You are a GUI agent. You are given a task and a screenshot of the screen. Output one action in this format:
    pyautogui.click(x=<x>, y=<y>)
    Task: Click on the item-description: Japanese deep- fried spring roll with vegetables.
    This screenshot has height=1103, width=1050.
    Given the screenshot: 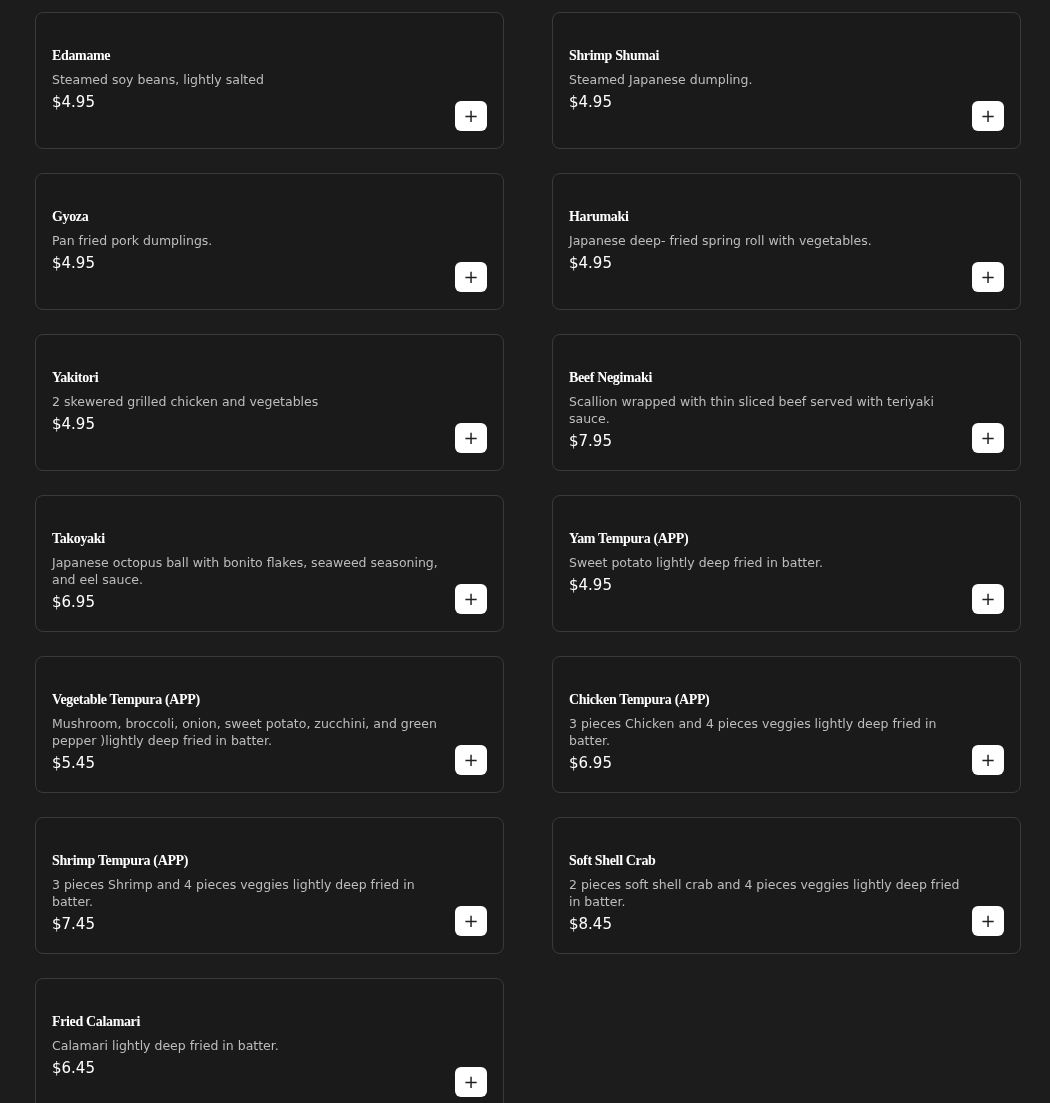 What is the action you would take?
    pyautogui.click(x=721, y=240)
    